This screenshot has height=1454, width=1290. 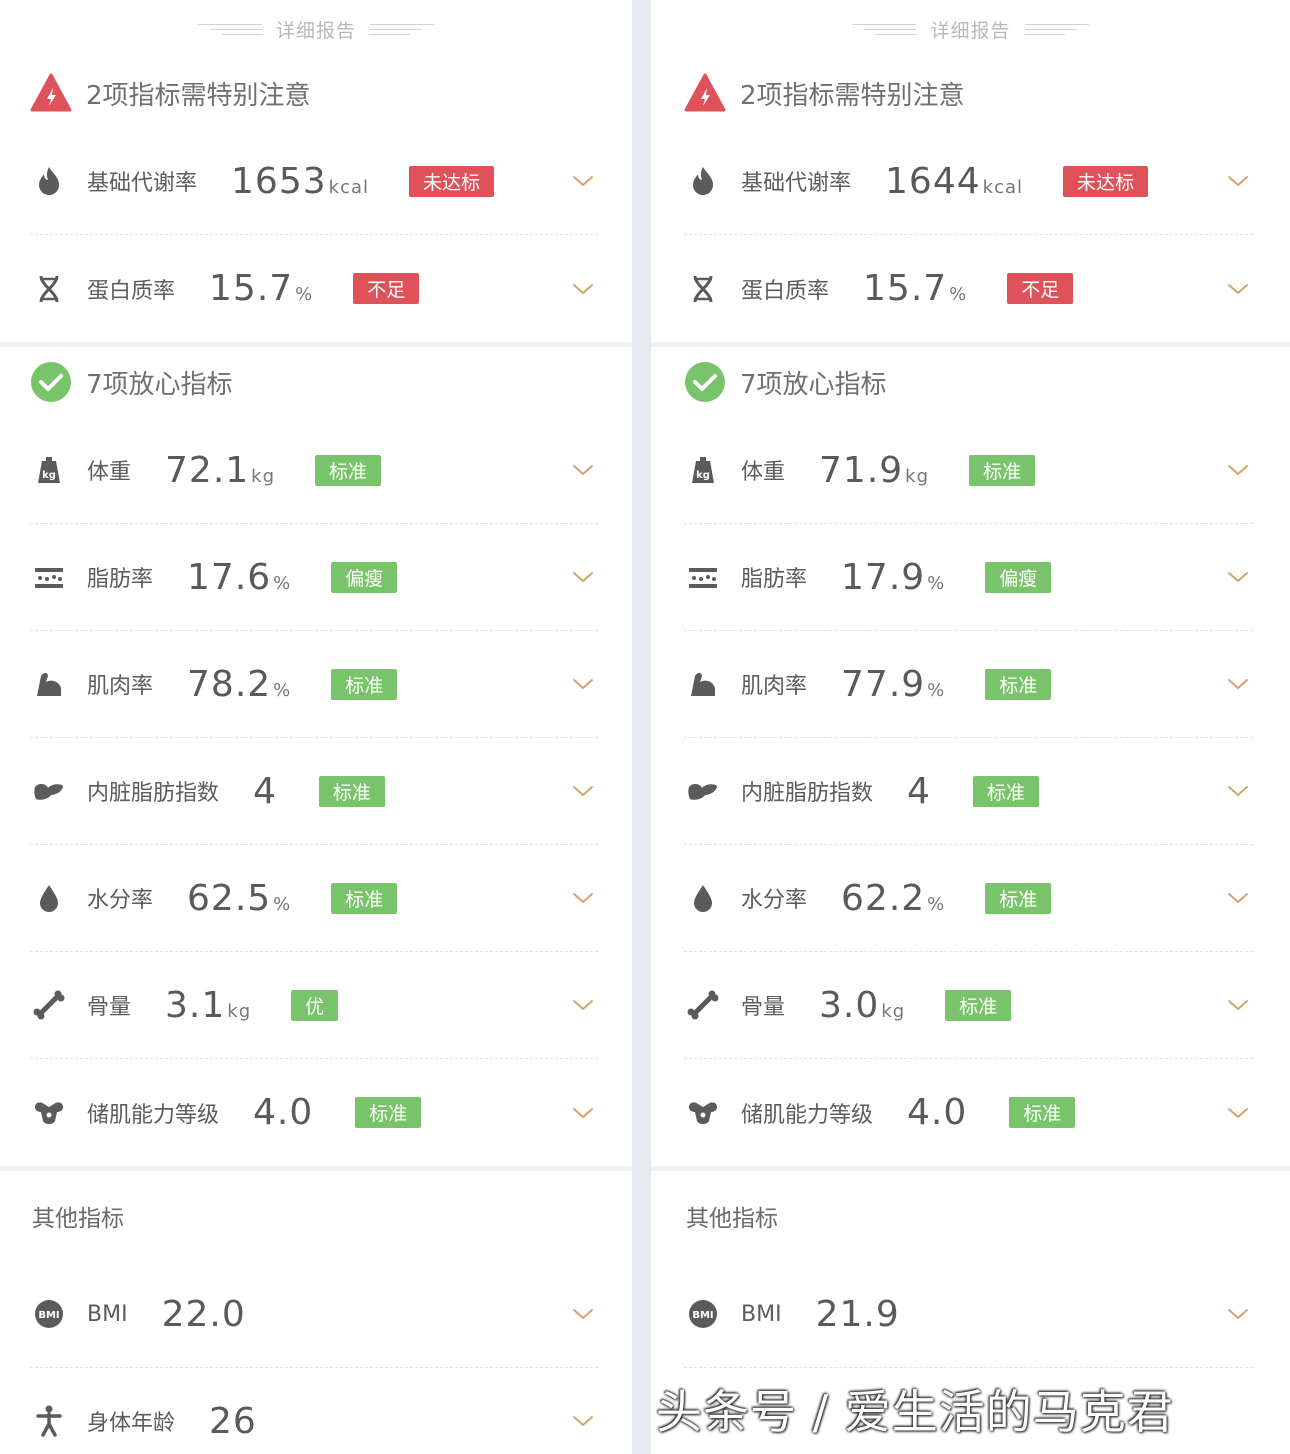 I want to click on muscle-storage-icon, so click(x=49, y=1112).